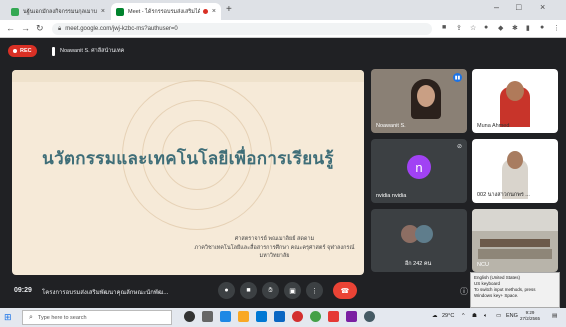 The image size is (566, 327). I want to click on browser-tab-meet: Meet - ได้รกรรอบรมส่งเสริมได้ ×, so click(166, 11).